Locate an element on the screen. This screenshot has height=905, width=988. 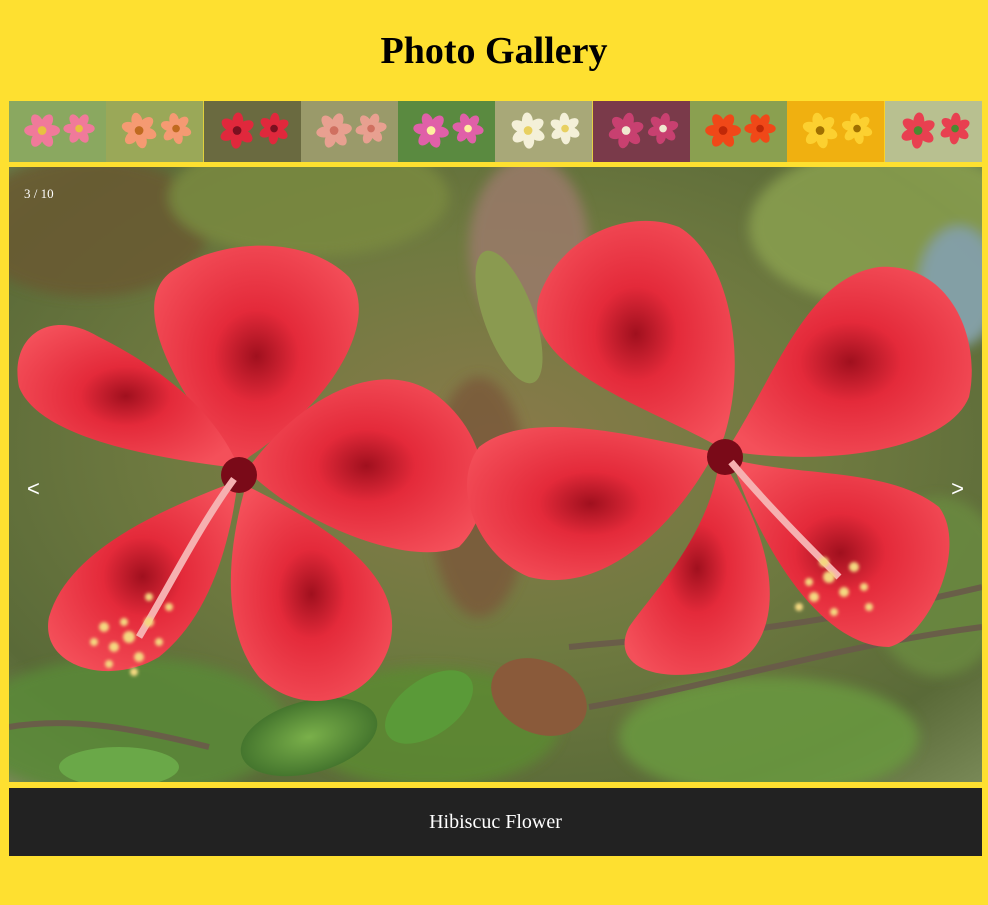
thumbnail-strip is located at coordinates (495, 131).